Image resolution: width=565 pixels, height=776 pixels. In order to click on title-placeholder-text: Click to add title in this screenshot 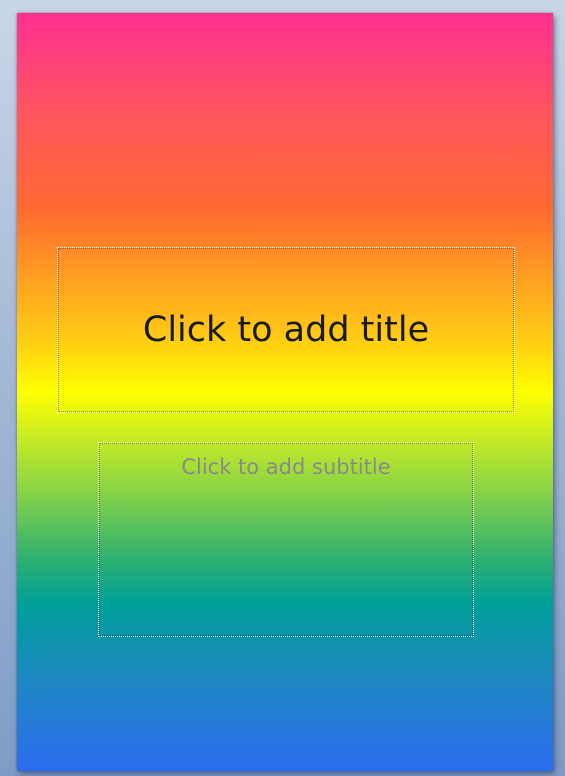, I will do `click(286, 330)`.